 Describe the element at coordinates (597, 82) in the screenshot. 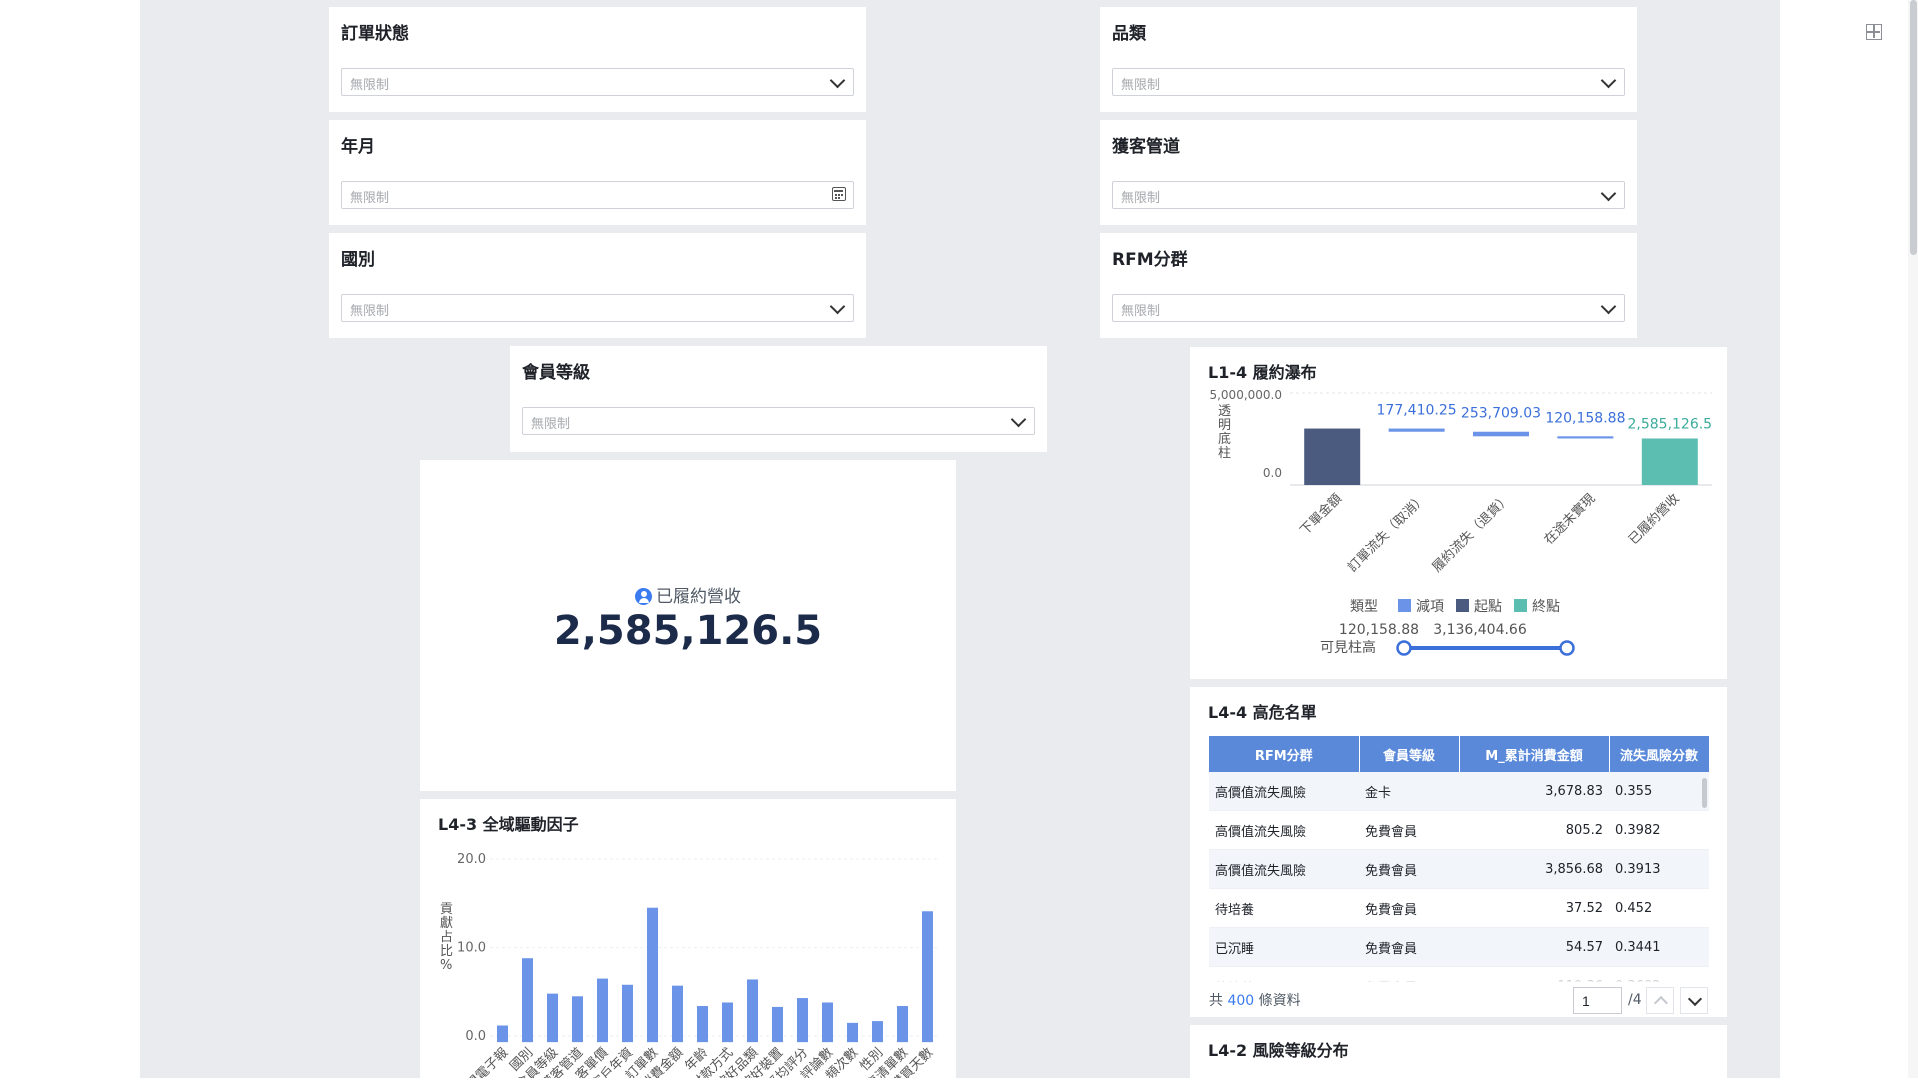

I see `order-status-select: 無限制` at that location.